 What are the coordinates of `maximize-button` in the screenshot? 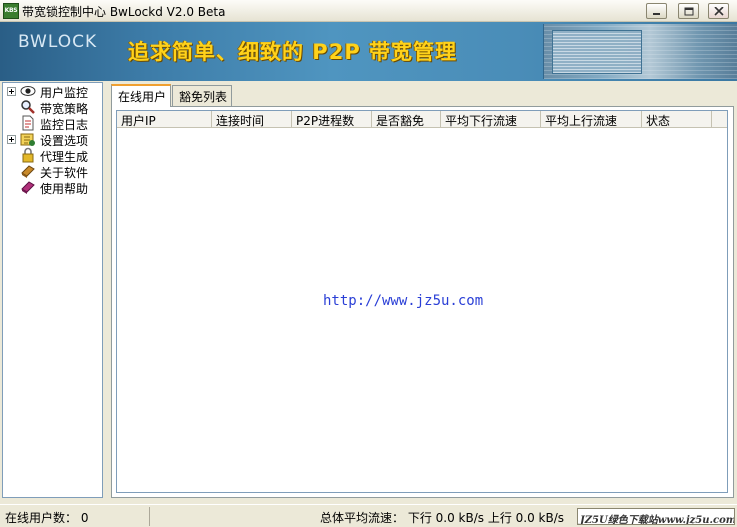 It's located at (688, 11).